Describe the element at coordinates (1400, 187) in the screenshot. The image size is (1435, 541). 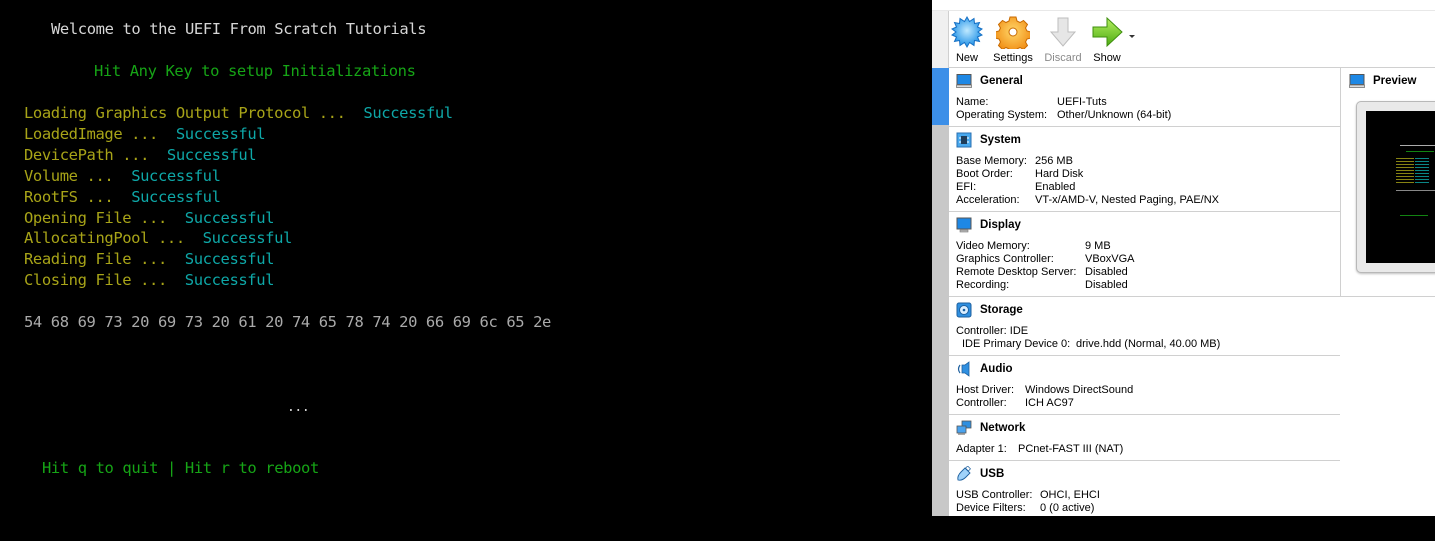
I see `preview-thumbnail-screen` at that location.